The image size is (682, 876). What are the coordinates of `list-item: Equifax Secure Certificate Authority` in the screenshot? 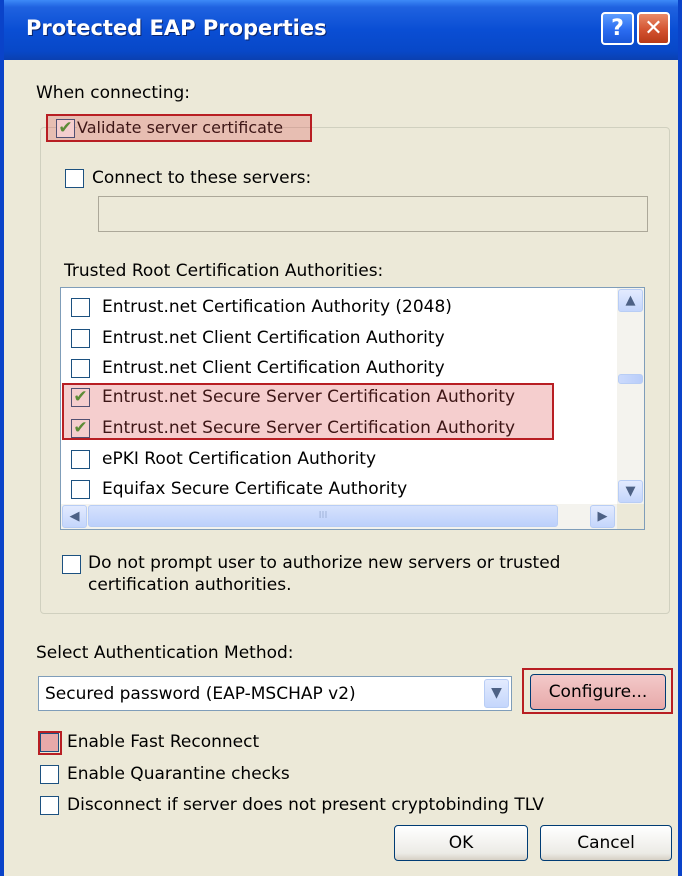 It's located at (338, 489).